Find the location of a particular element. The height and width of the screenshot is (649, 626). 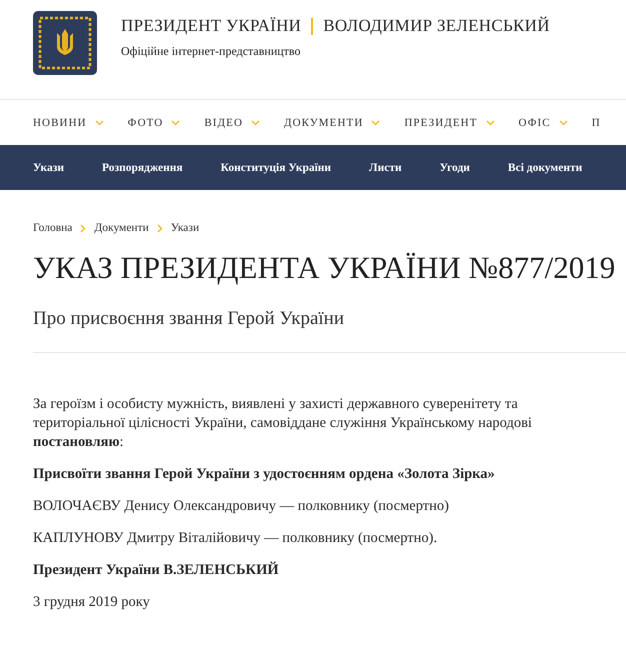

site-subtitle: Офіційне інтернет-представництво is located at coordinates (211, 51).